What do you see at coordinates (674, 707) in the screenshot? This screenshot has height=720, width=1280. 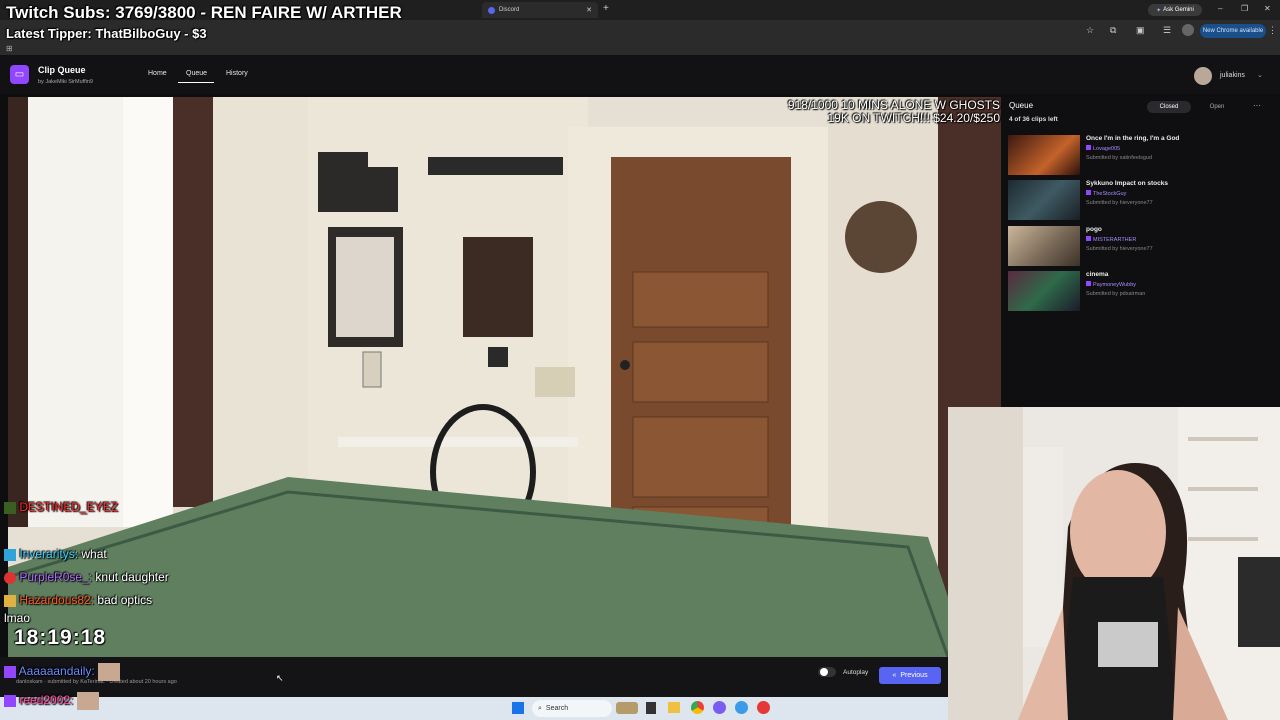 I see `file-explorer-icon` at bounding box center [674, 707].